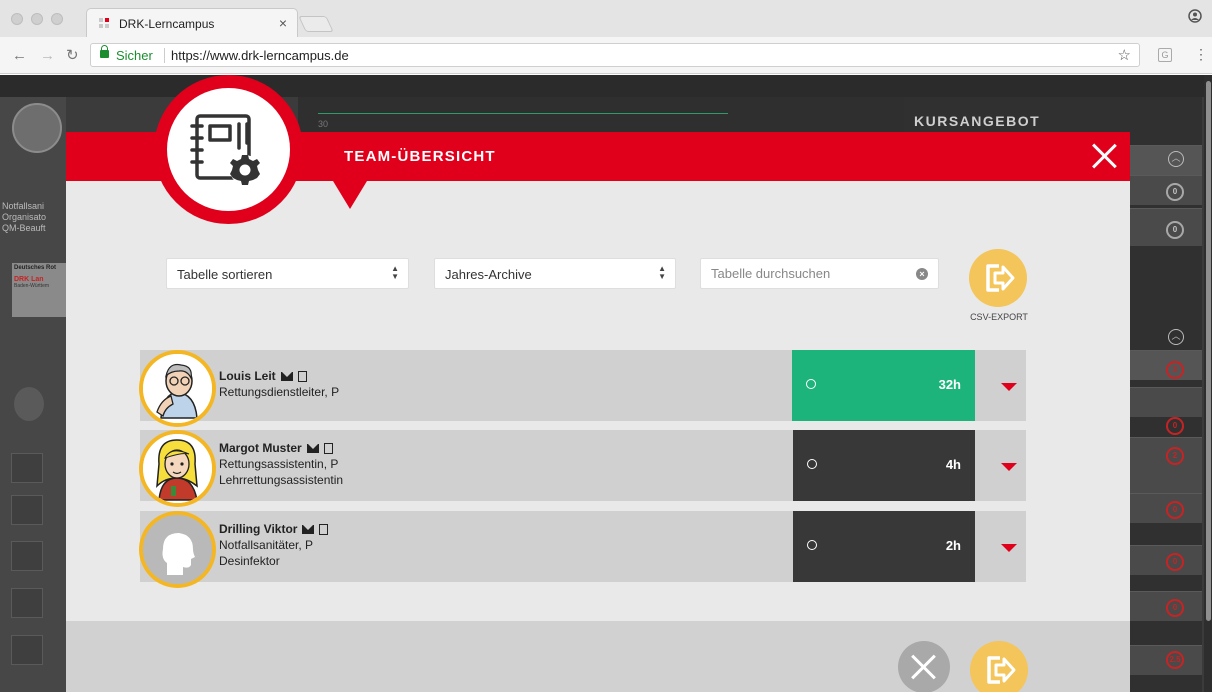 The width and height of the screenshot is (1212, 692). I want to click on background-tools-icon, so click(29, 404).